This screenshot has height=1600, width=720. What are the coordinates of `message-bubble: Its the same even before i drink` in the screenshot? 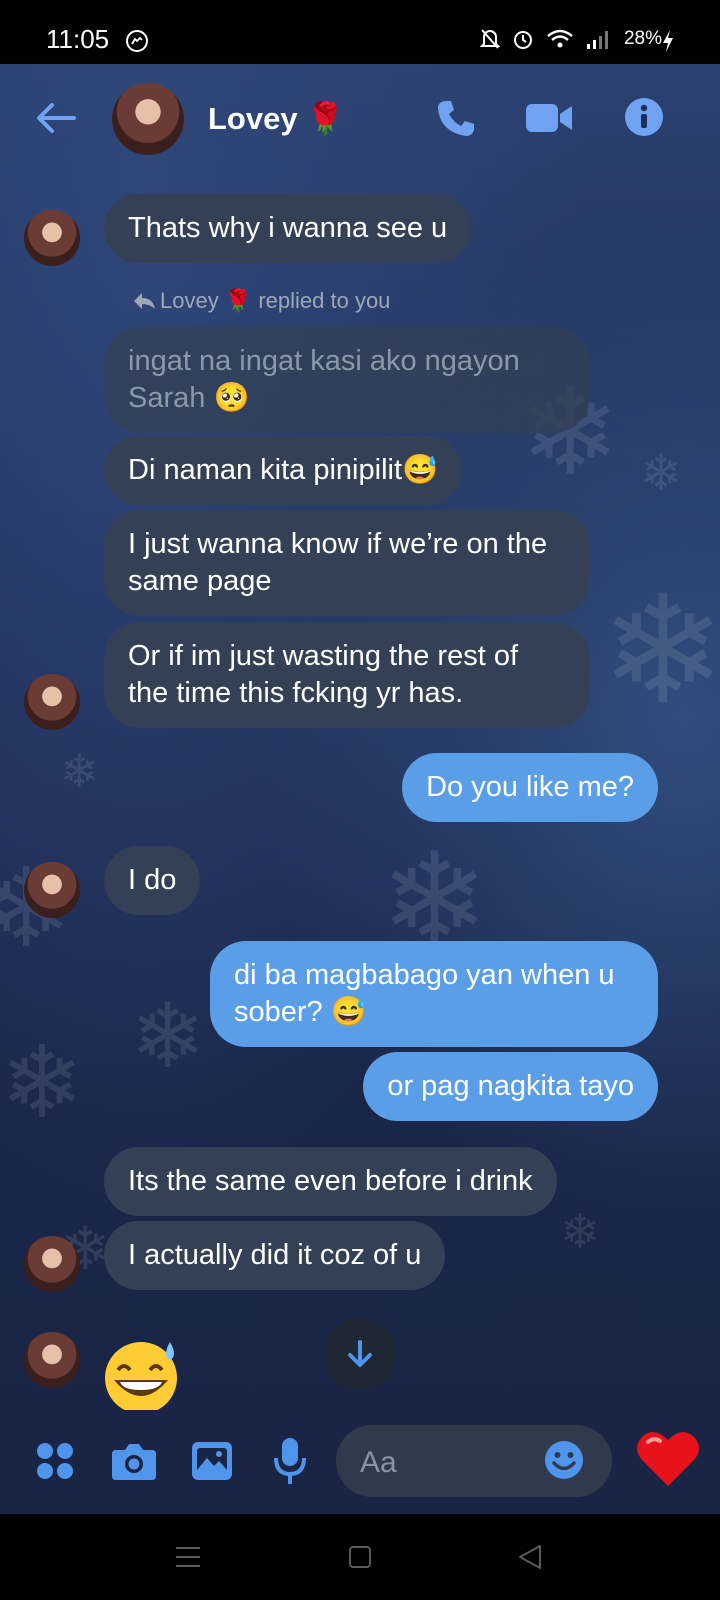 It's located at (330, 1181).